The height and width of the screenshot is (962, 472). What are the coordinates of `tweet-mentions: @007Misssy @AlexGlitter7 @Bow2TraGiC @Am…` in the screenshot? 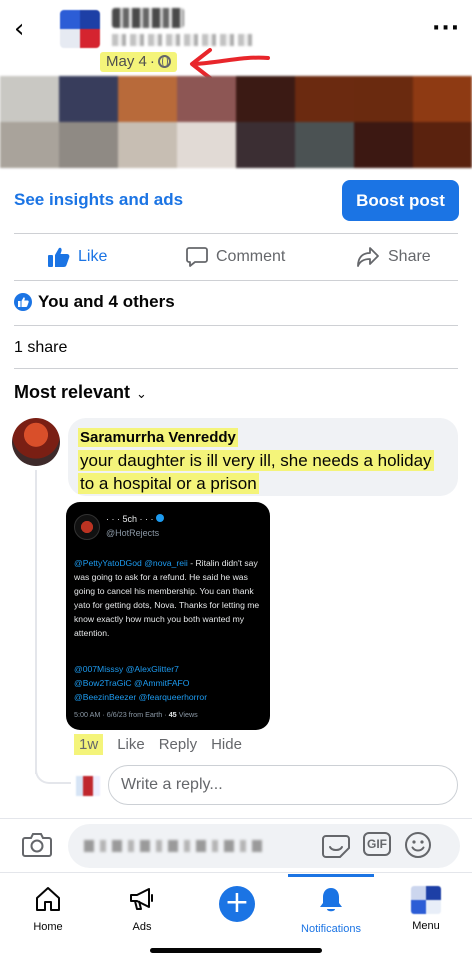 It's located at (141, 683).